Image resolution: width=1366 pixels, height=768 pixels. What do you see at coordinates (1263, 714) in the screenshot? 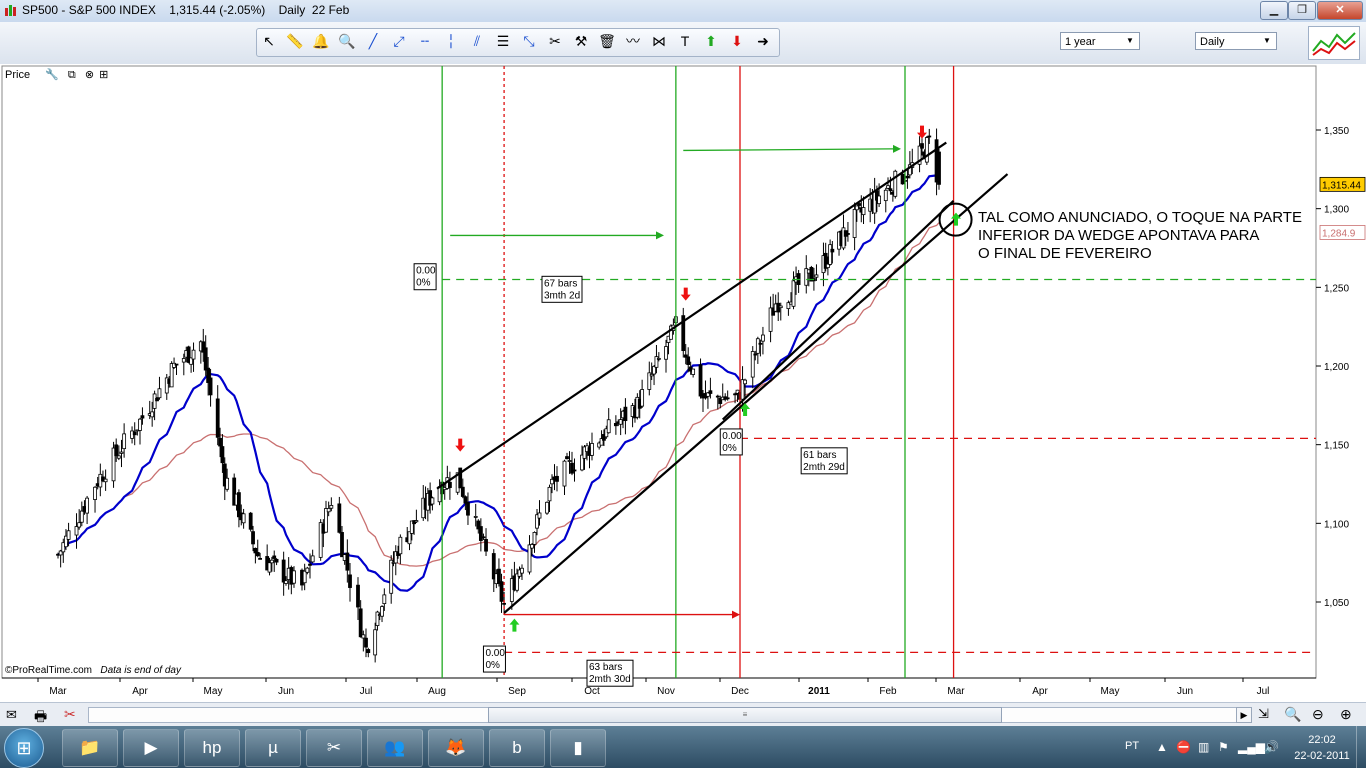
I see `fit-chart-icon: ⇲` at bounding box center [1263, 714].